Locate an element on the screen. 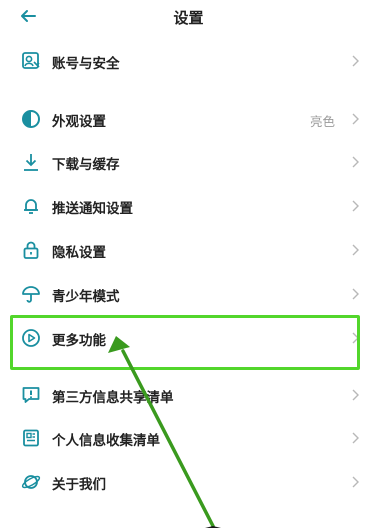 This screenshot has height=528, width=377. menu-item-label: 隐私设置 is located at coordinates (79, 253).